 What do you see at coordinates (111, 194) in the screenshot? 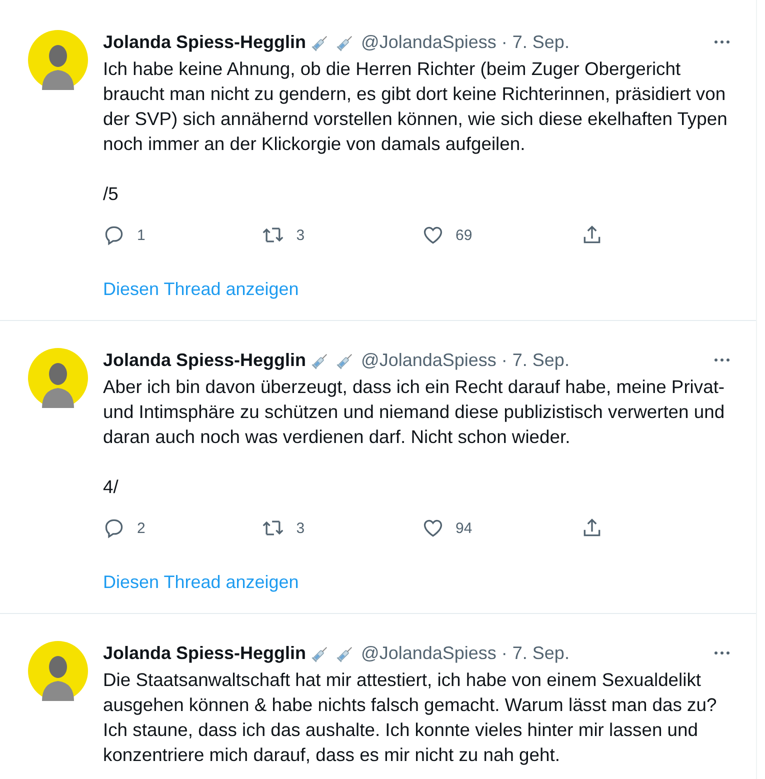
I see `tweet-text: /5` at bounding box center [111, 194].